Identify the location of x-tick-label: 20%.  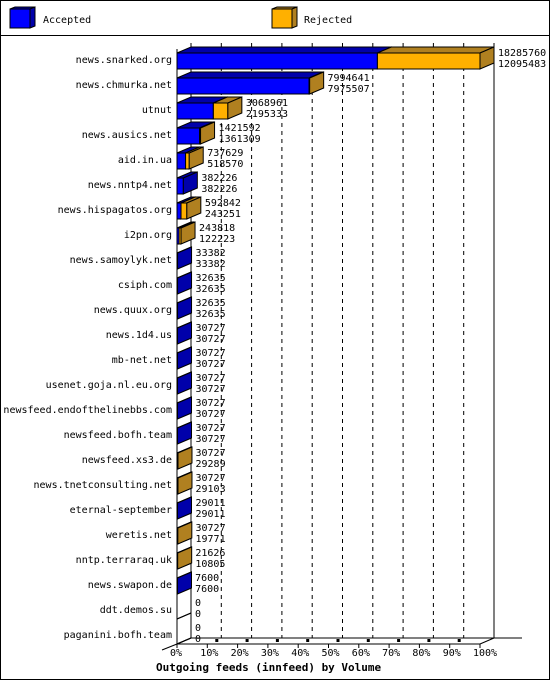
(240, 653).